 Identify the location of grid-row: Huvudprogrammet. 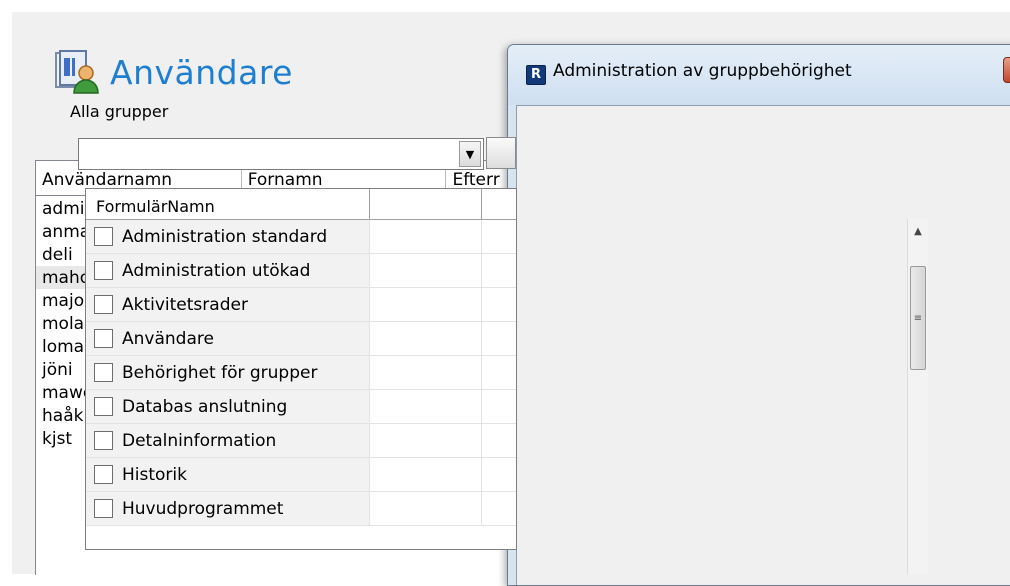
(301, 509).